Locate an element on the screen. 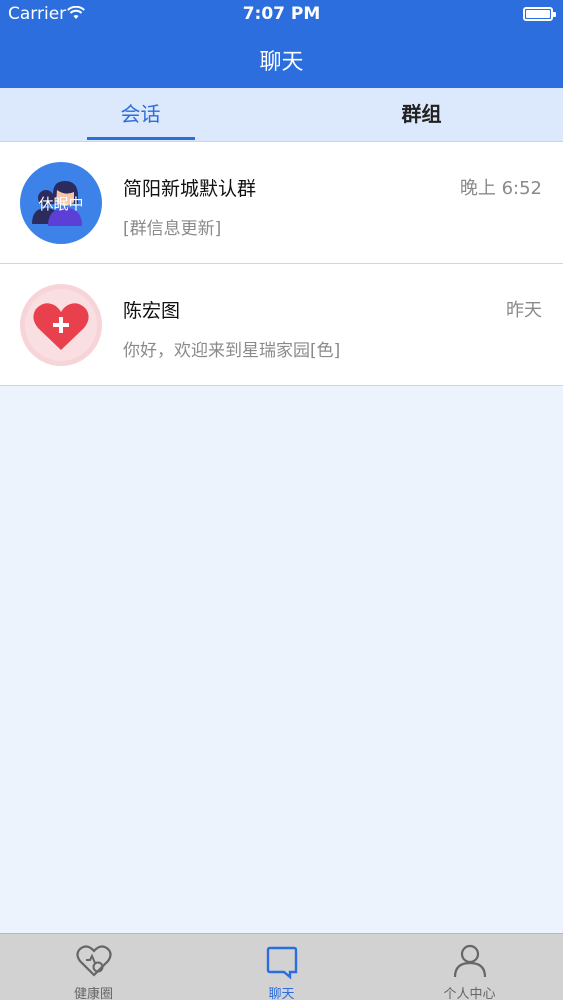 Image resolution: width=563 pixels, height=1000 pixels. status-time: 7:07 PM is located at coordinates (281, 14).